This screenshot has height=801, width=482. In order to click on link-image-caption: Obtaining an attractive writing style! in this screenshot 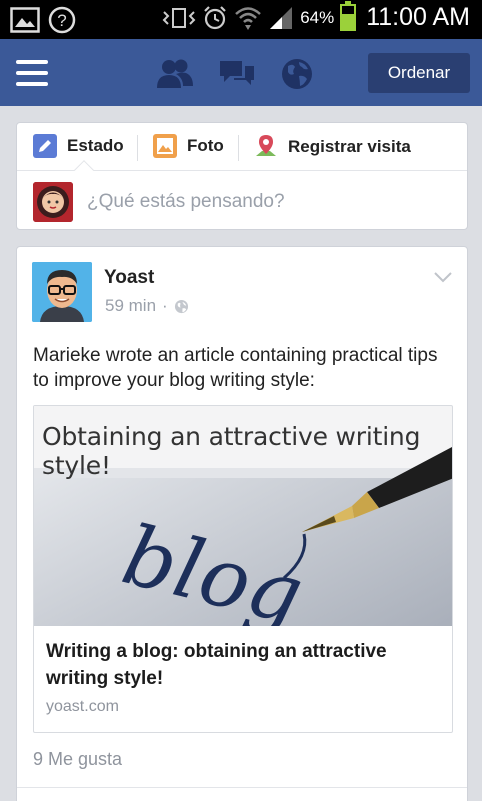, I will do `click(231, 451)`.